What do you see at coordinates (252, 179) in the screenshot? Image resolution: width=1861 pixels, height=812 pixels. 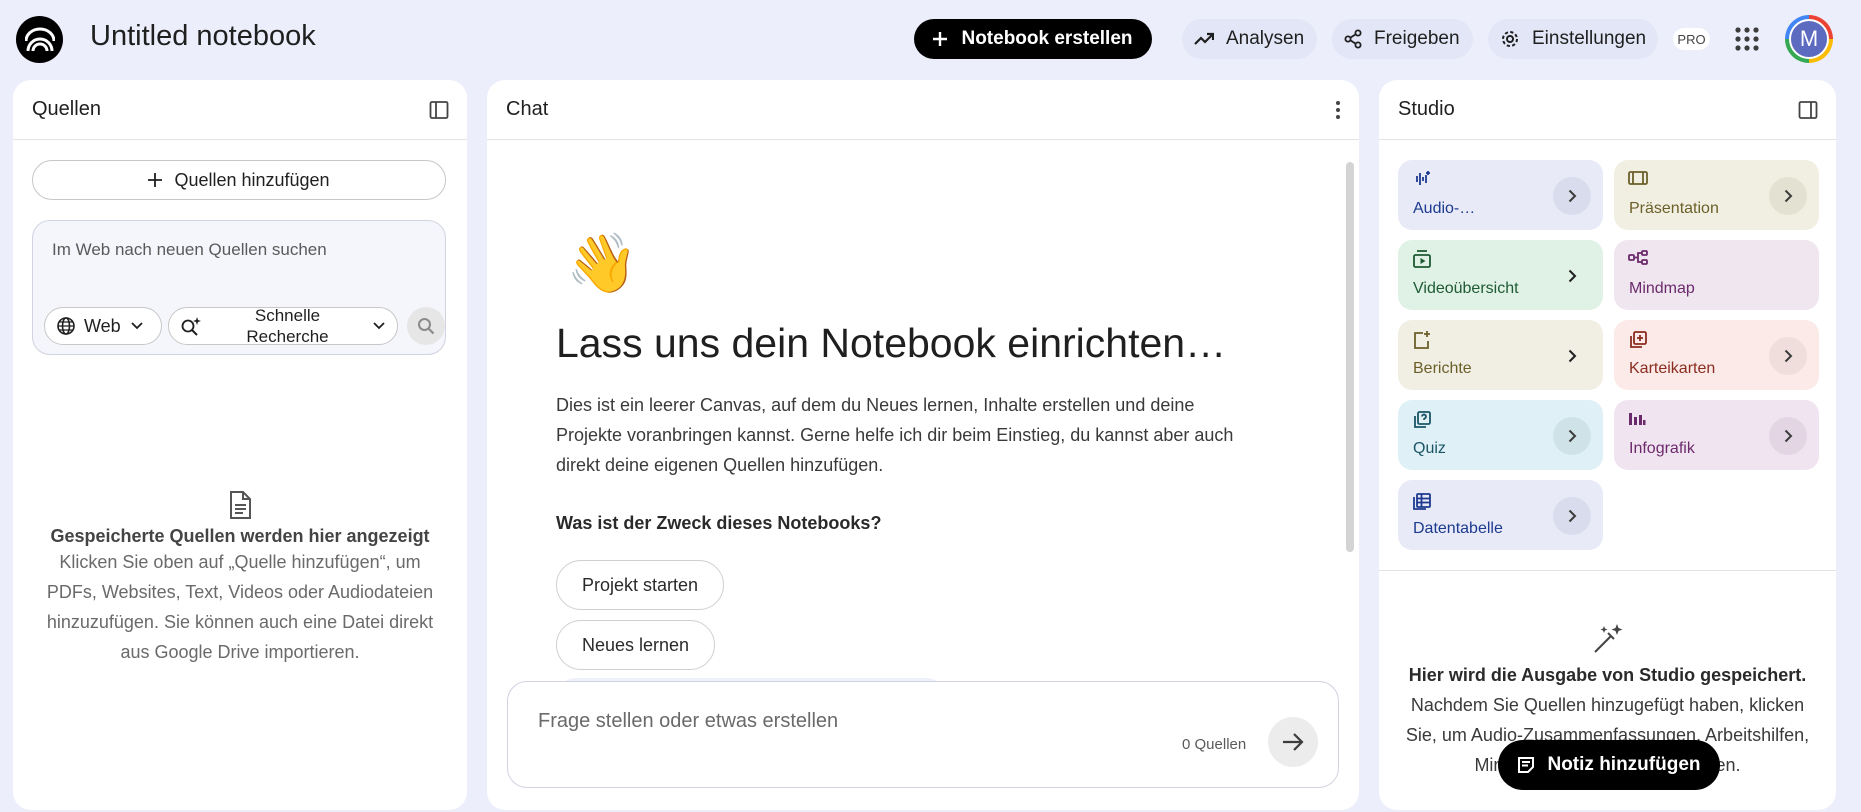 I see `add-sources-label: Quellen hinzufügen` at bounding box center [252, 179].